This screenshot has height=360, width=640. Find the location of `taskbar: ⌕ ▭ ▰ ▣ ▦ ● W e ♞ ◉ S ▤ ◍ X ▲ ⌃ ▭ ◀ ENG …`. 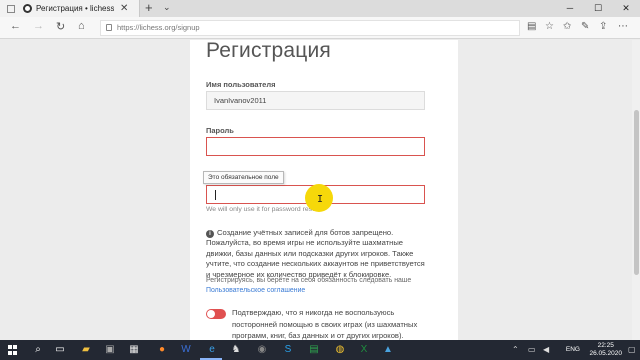

taskbar: ⌕ ▭ ▰ ▣ ▦ ● W e ♞ ◉ S ▤ ◍ X ▲ ⌃ ▭ ◀ ENG … is located at coordinates (320, 350).